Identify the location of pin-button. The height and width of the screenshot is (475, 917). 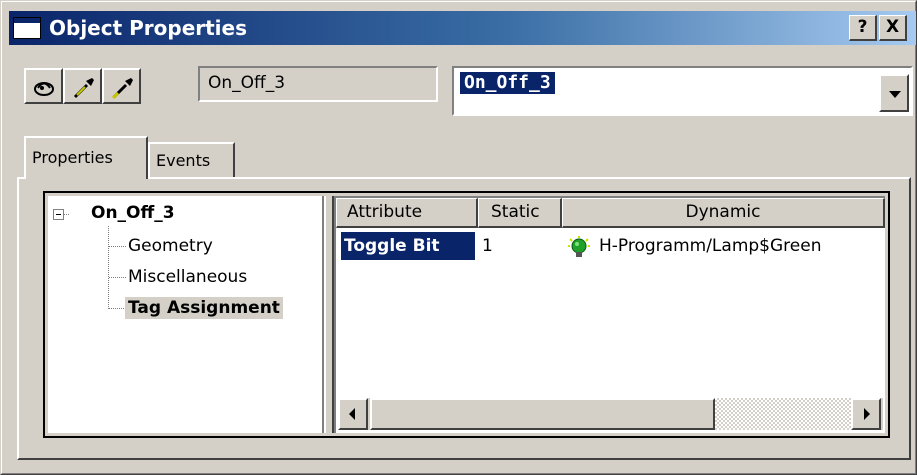
(43, 86).